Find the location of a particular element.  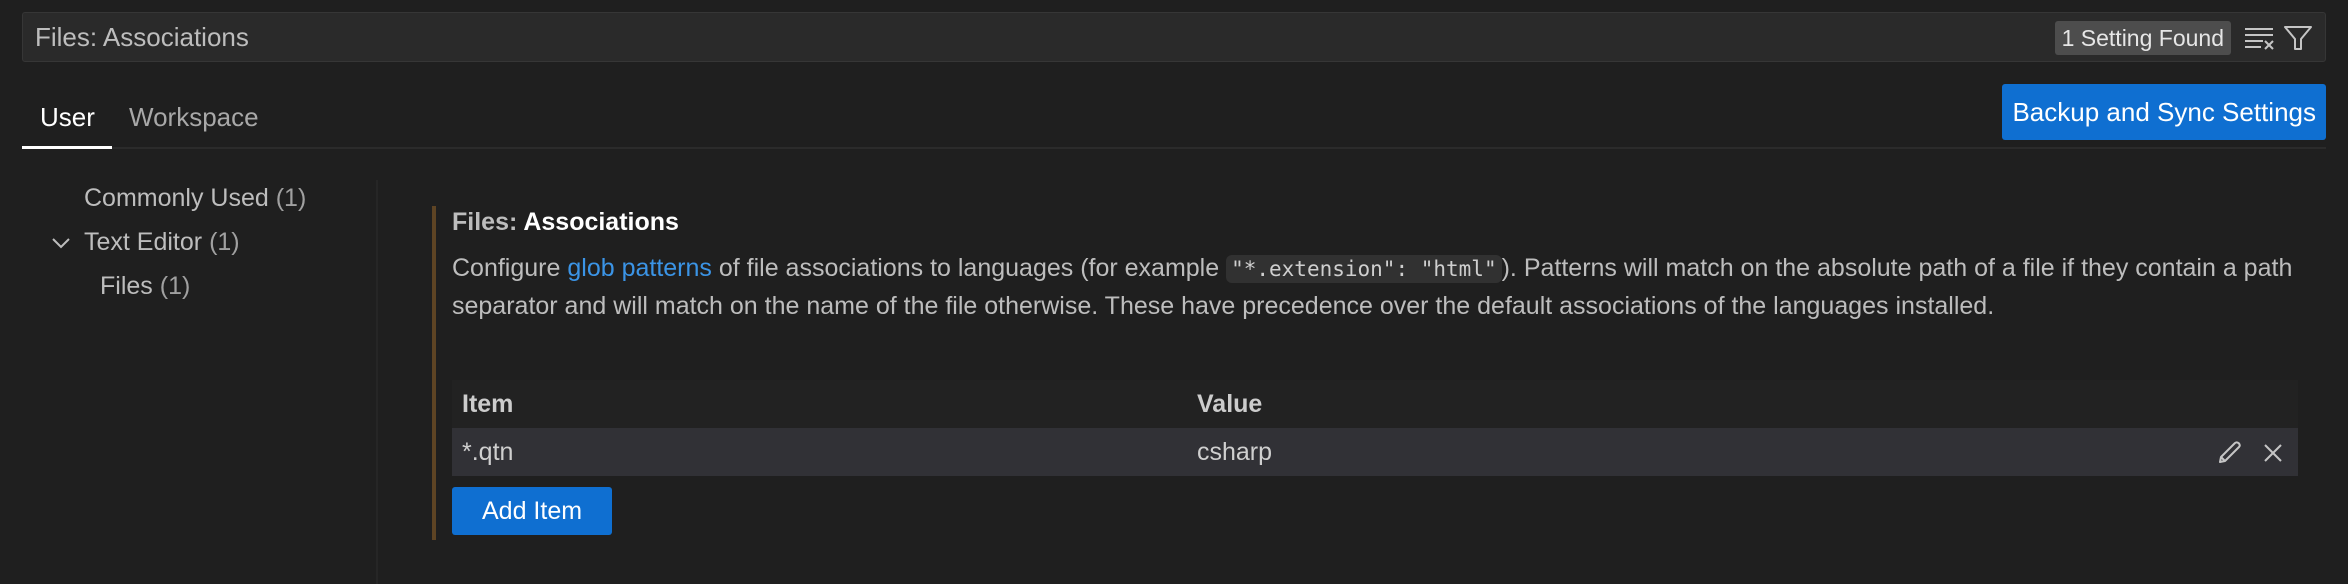

edit-icon is located at coordinates (2229, 453).